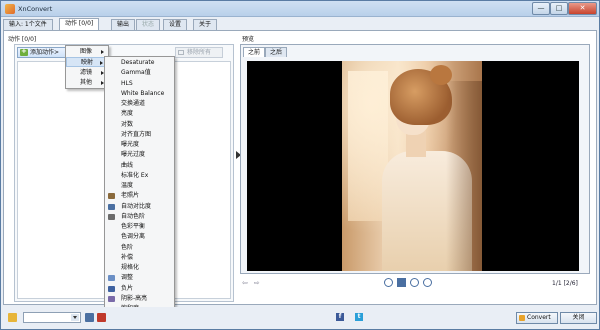 Image resolution: width=600 pixels, height=330 pixels. What do you see at coordinates (257, 283) in the screenshot?
I see `next-arrow-icon: ⇨` at bounding box center [257, 283].